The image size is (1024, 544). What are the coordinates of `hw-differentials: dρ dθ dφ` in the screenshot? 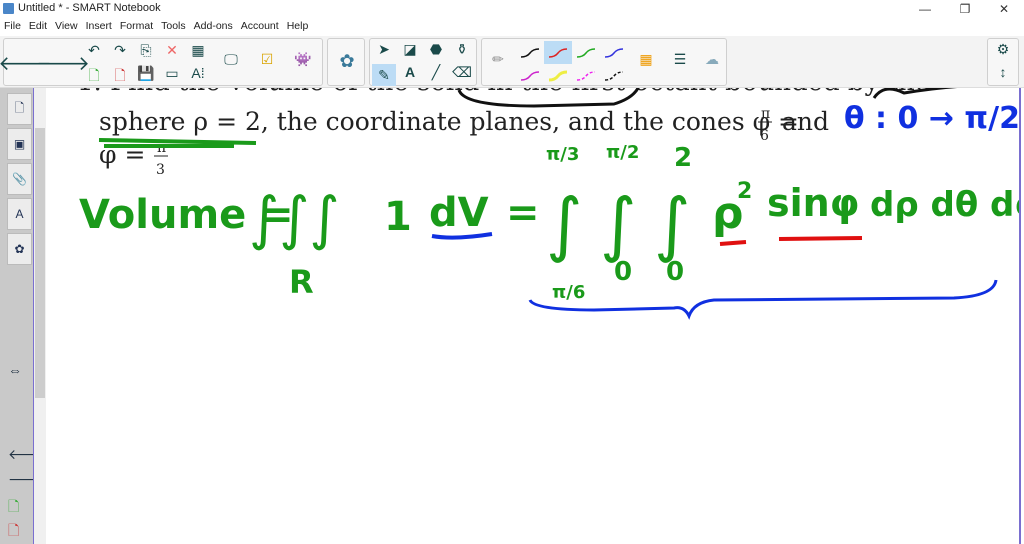 It's located at (945, 205).